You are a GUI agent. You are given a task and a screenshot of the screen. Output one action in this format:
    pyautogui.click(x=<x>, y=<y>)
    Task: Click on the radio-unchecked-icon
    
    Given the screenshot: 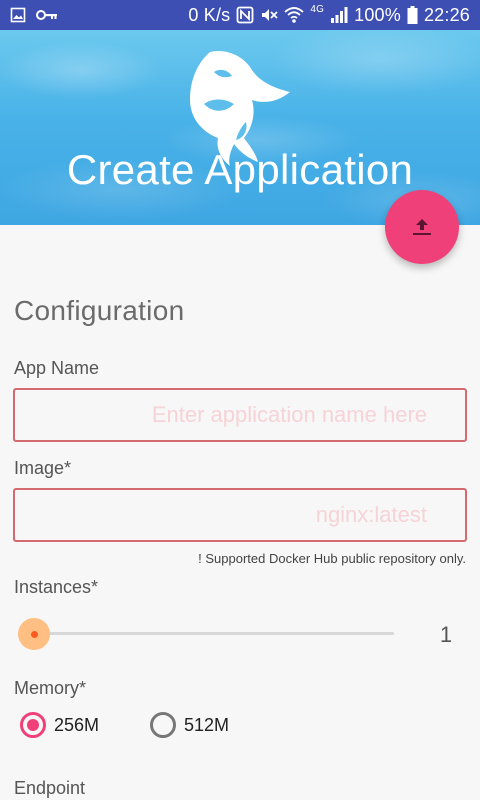 What is the action you would take?
    pyautogui.click(x=163, y=725)
    